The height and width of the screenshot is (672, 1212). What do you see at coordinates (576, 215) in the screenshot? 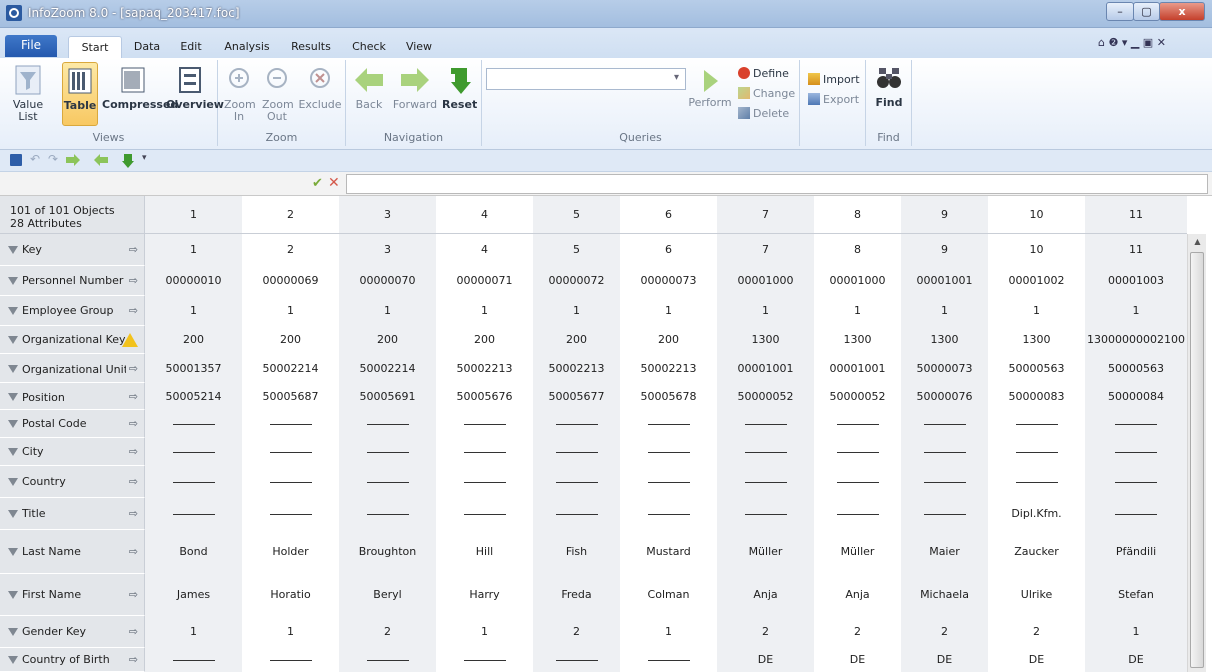
I see `column-header: 5` at bounding box center [576, 215].